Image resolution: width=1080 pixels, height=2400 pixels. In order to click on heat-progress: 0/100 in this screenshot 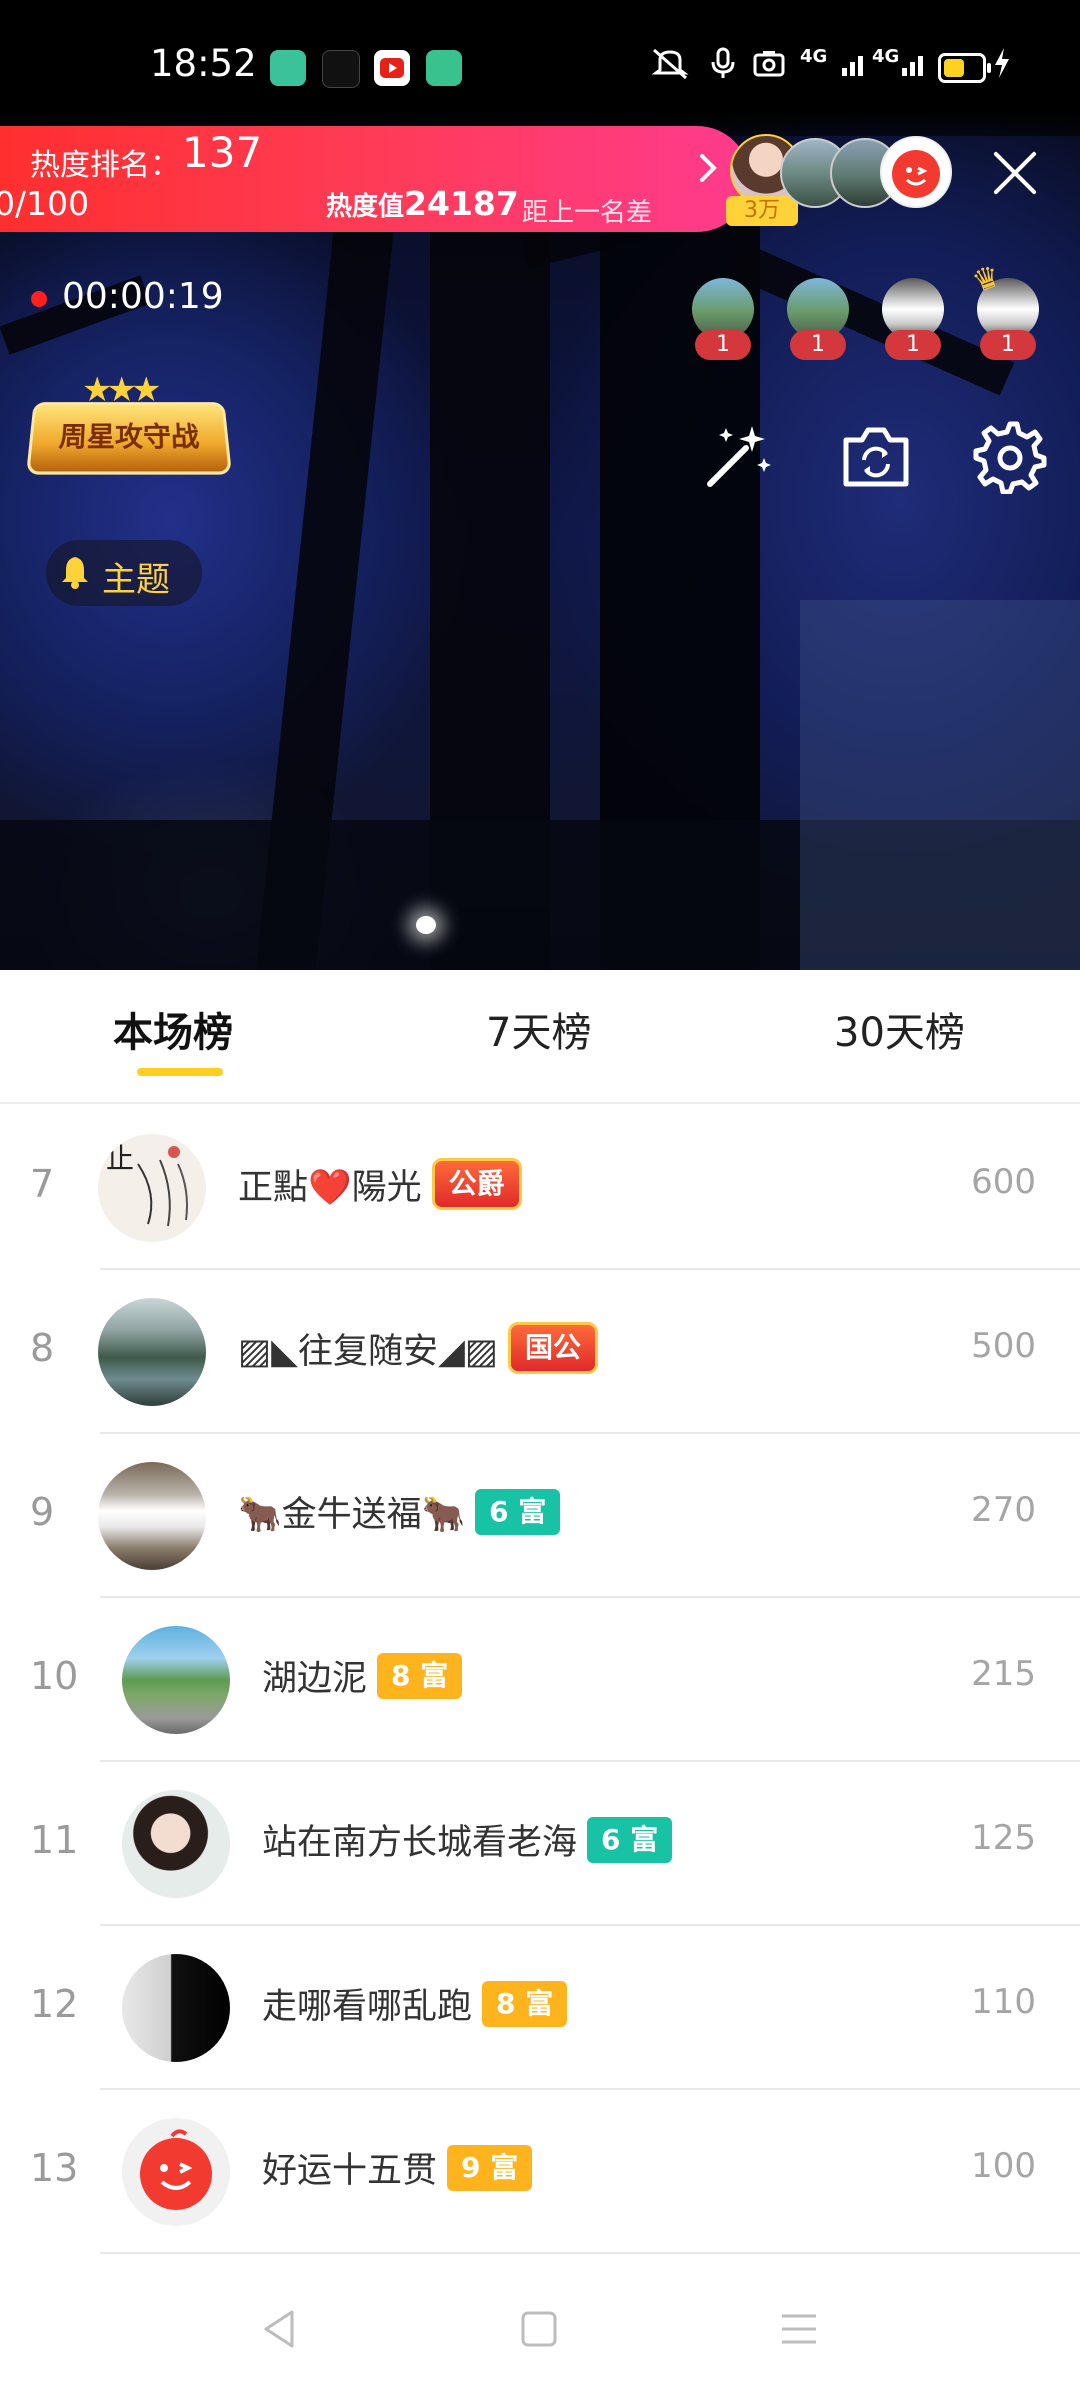, I will do `click(45, 203)`.